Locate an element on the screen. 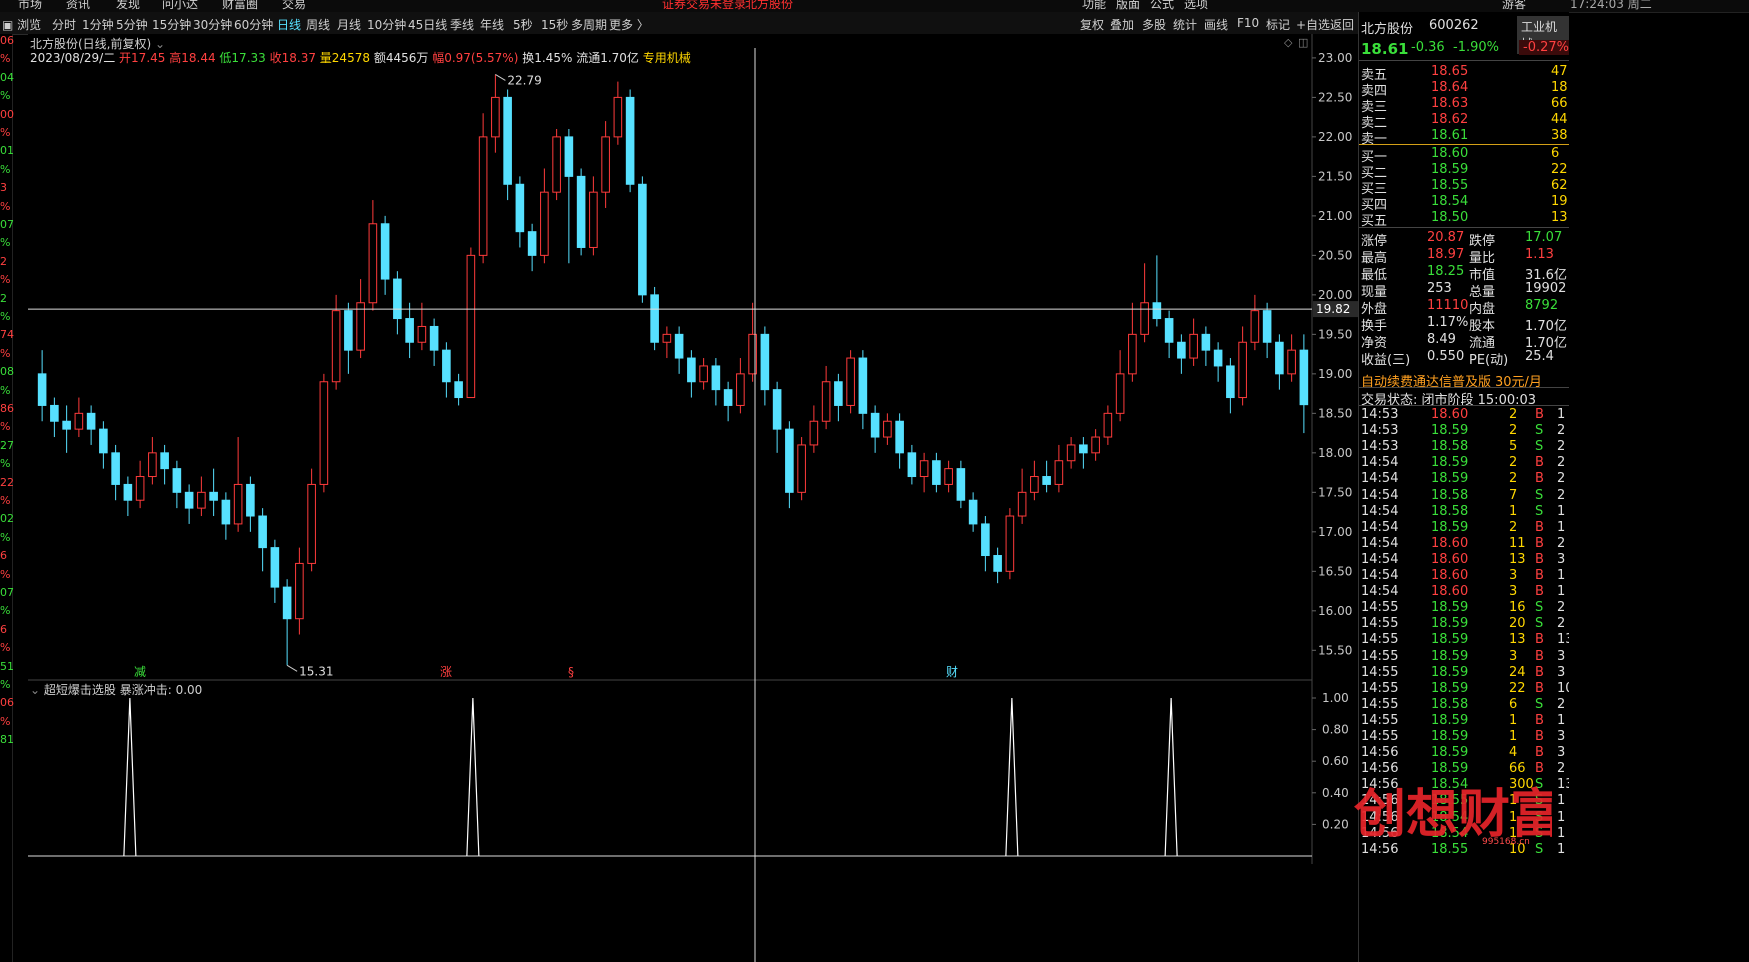 This screenshot has height=962, width=1749. chart-tool-7: +自选 is located at coordinates (1313, 24).